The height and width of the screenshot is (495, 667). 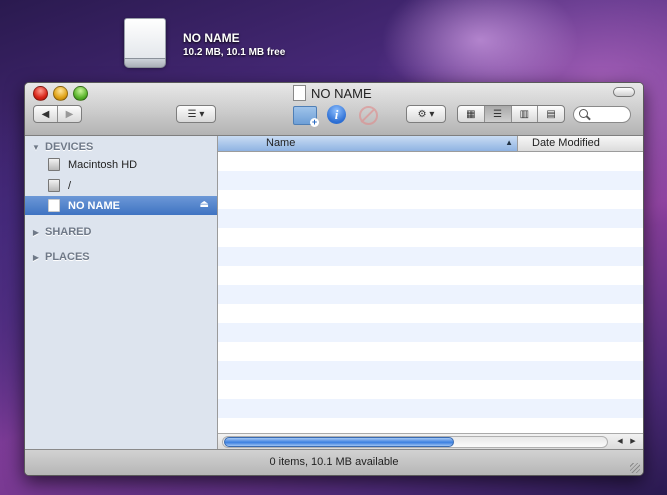 I want to click on section-label: DEVICES, so click(x=69, y=147).